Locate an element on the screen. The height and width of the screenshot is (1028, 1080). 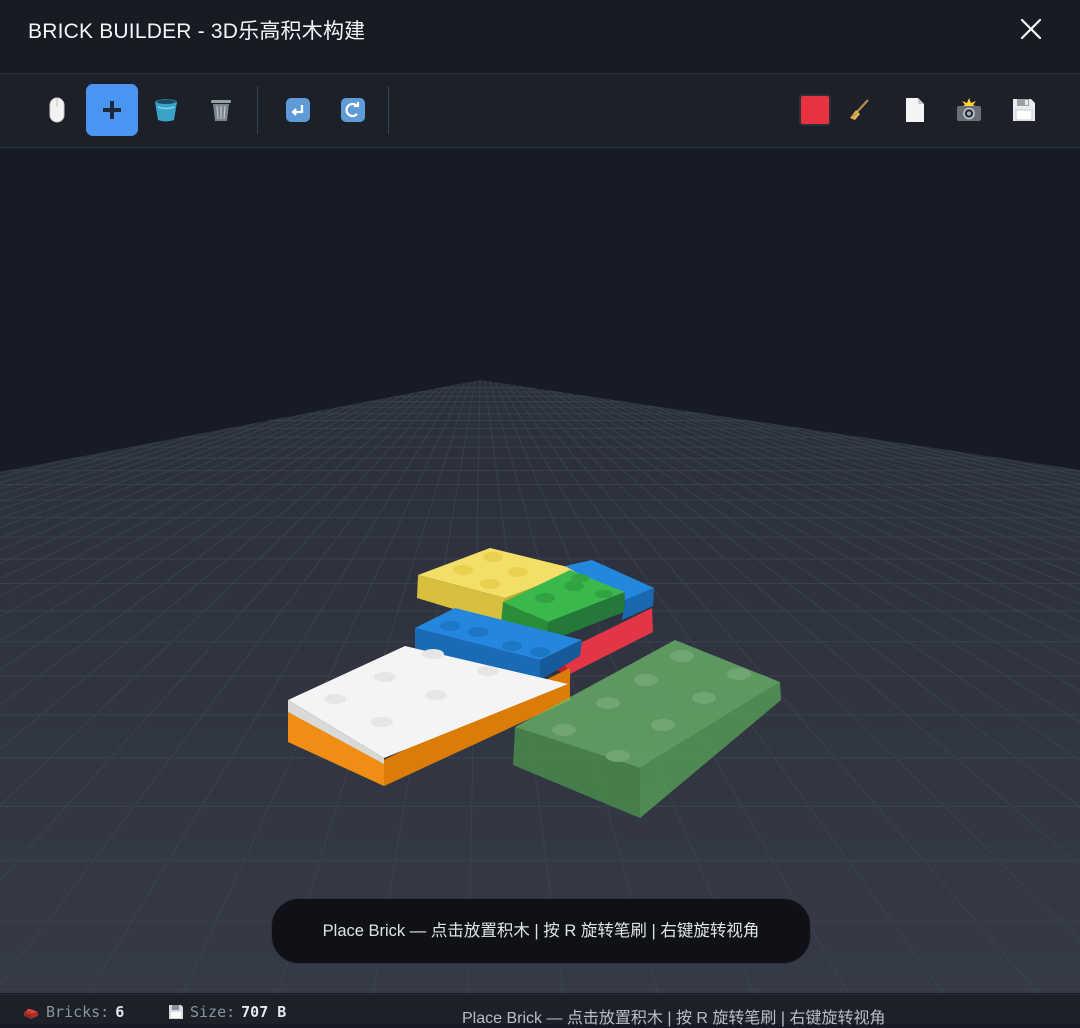
close-icon is located at coordinates (1031, 29).